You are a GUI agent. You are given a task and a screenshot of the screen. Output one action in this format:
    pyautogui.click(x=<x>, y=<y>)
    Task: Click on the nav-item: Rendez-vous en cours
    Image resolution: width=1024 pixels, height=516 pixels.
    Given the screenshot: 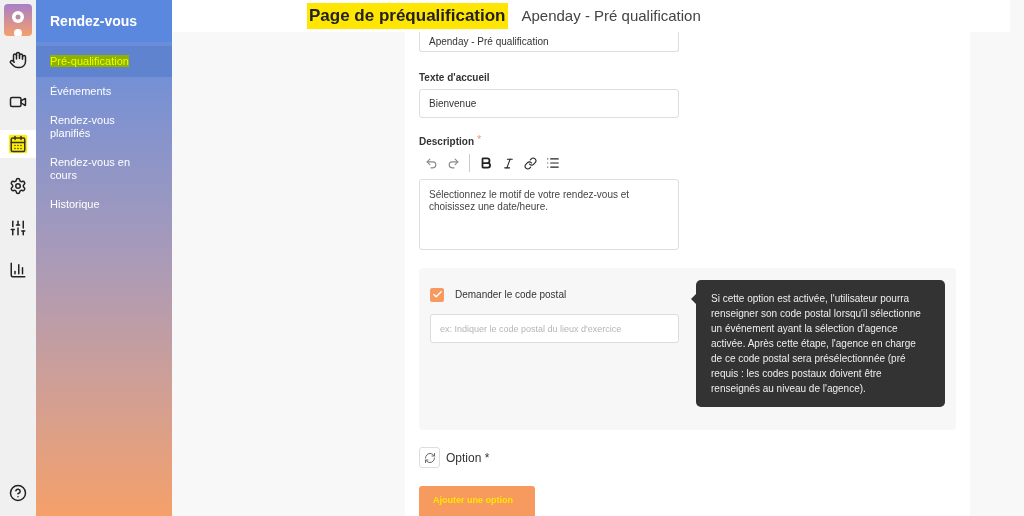 What is the action you would take?
    pyautogui.click(x=104, y=169)
    